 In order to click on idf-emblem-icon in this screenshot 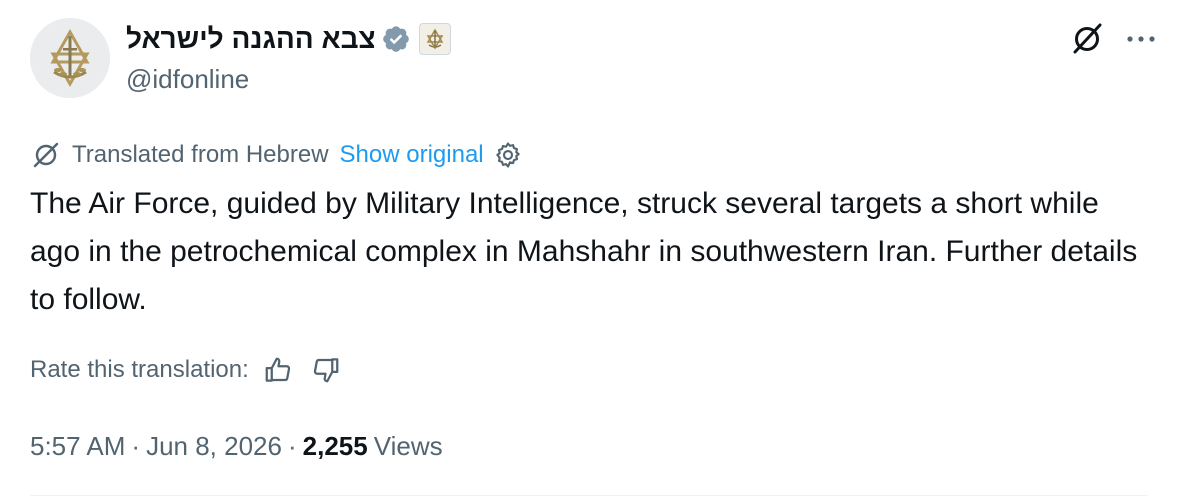, I will do `click(70, 58)`.